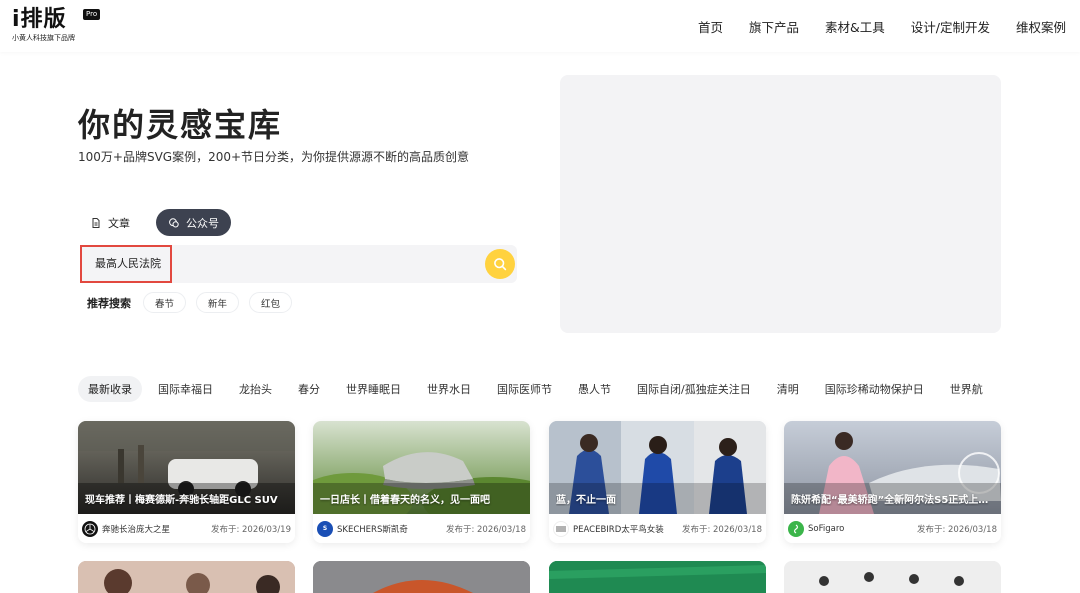 Image resolution: width=1080 pixels, height=593 pixels. Describe the element at coordinates (657, 482) in the screenshot. I see `article-card: 蓝，不止一面 PEACEBIRD太平鸟女装 发布于: 2026/03/18` at that location.